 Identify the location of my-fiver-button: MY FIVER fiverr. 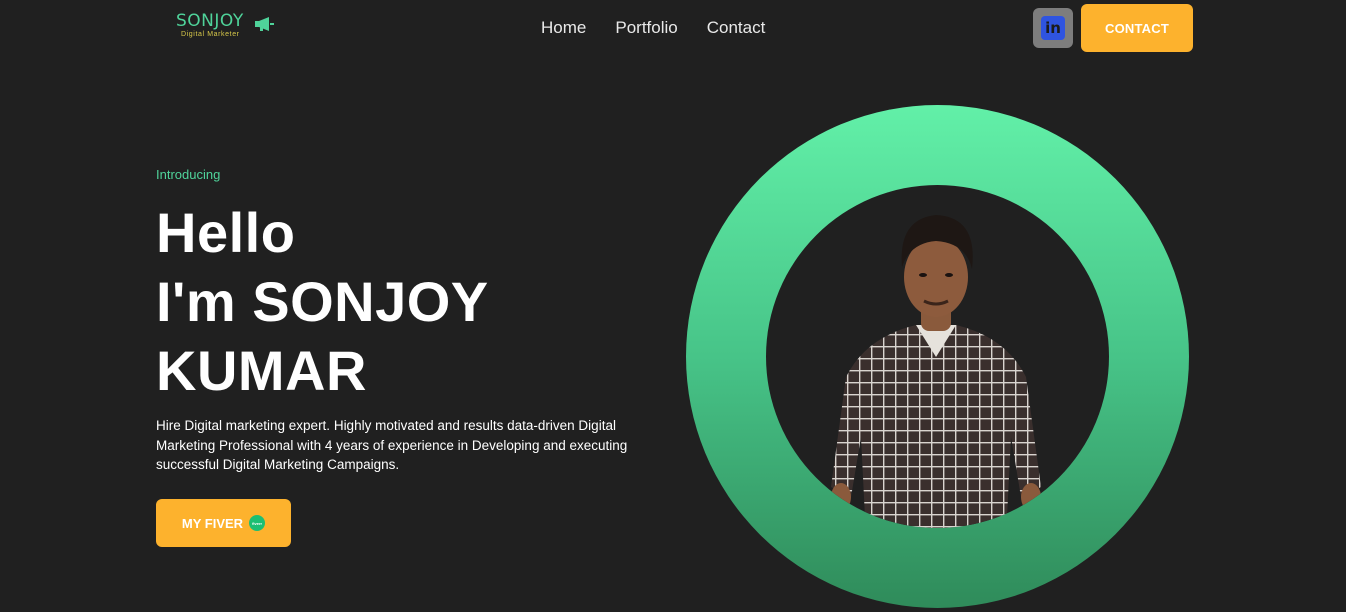
(223, 523).